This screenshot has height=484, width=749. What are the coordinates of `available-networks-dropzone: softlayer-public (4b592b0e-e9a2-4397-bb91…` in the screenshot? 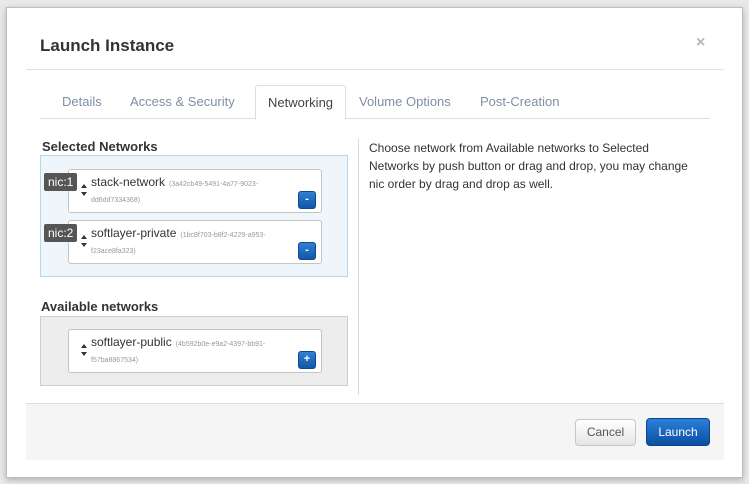 It's located at (194, 351).